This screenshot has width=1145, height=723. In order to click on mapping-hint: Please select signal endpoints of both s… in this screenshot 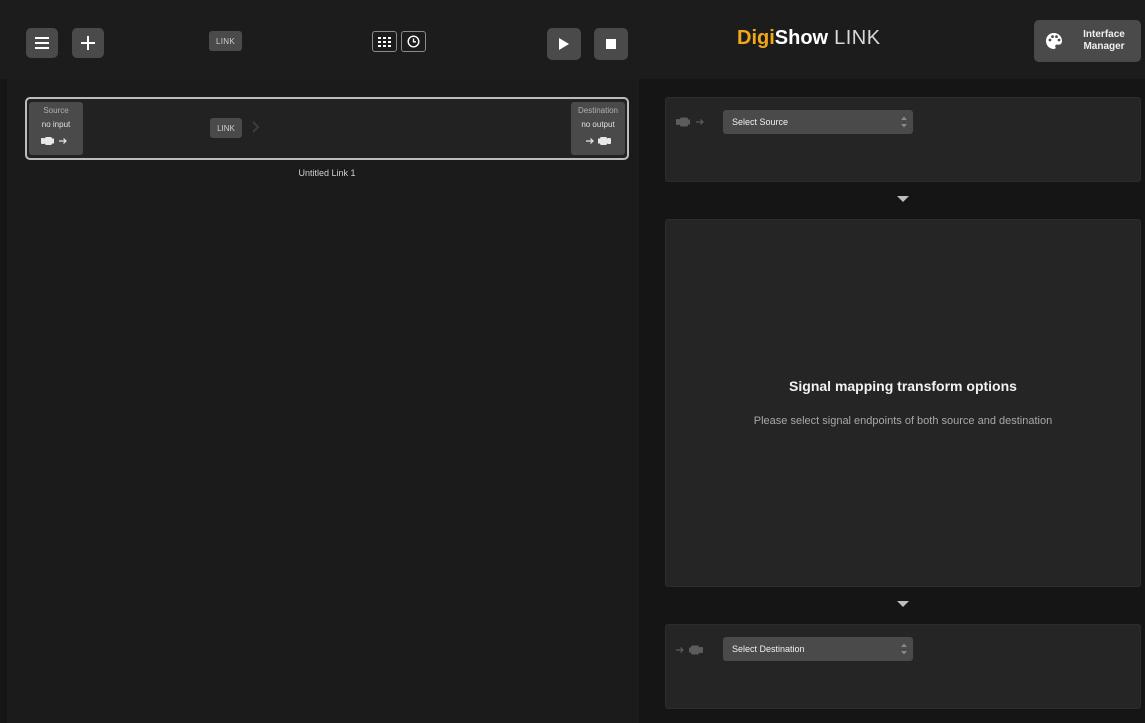, I will do `click(903, 421)`.